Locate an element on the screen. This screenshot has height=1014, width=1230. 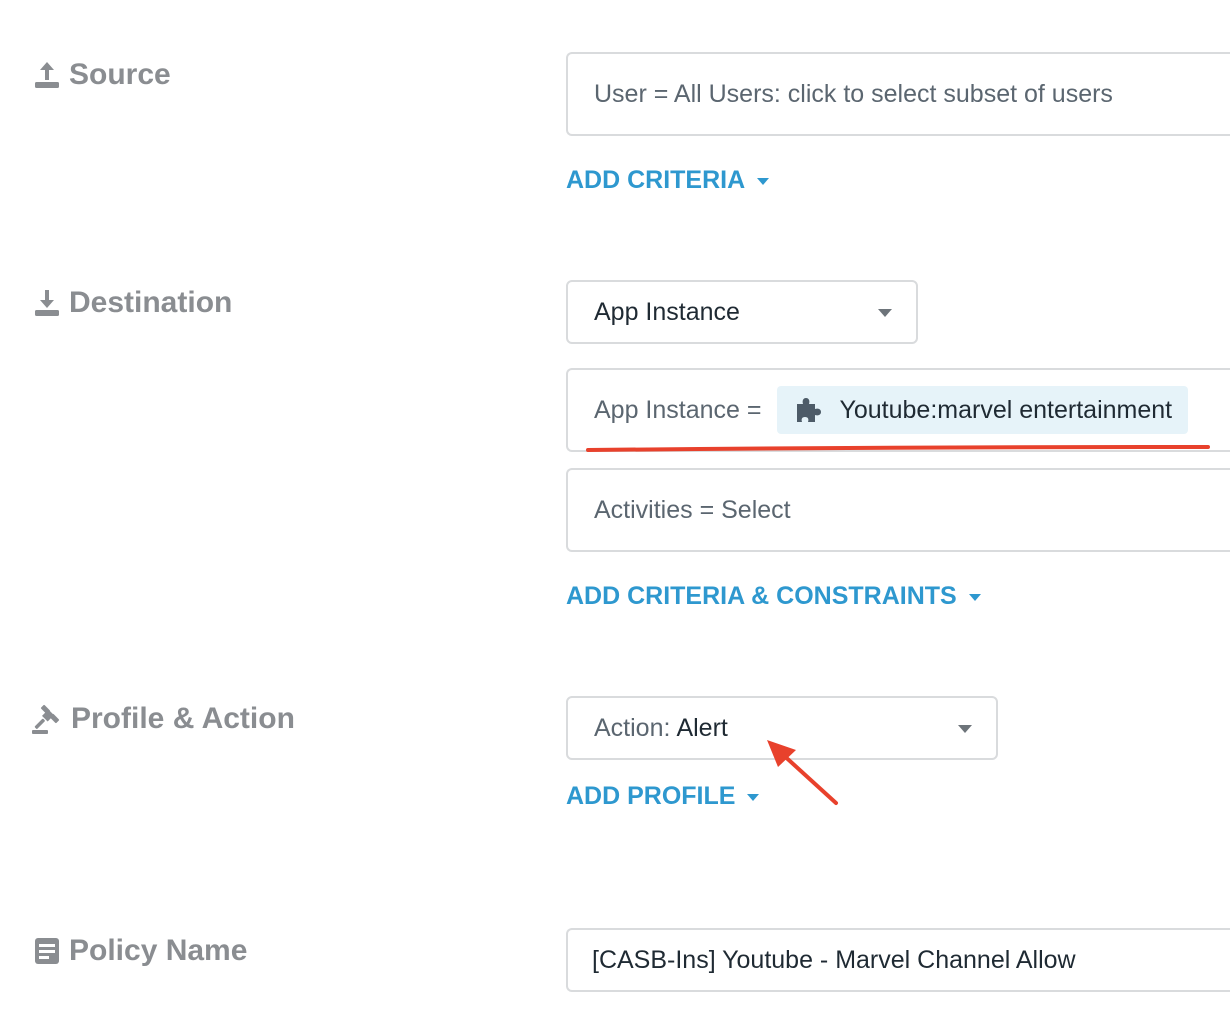
policy-name-label: Policy Name is located at coordinates (158, 950).